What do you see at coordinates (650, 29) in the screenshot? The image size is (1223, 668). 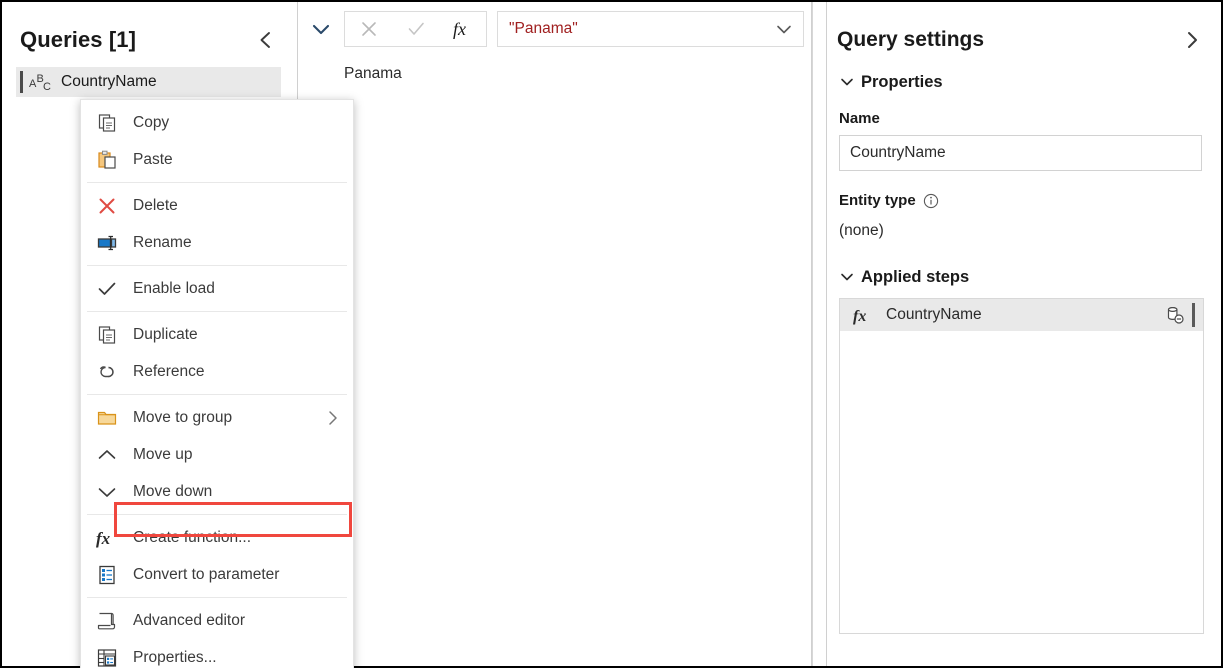 I see `formula-input: "Panama"` at bounding box center [650, 29].